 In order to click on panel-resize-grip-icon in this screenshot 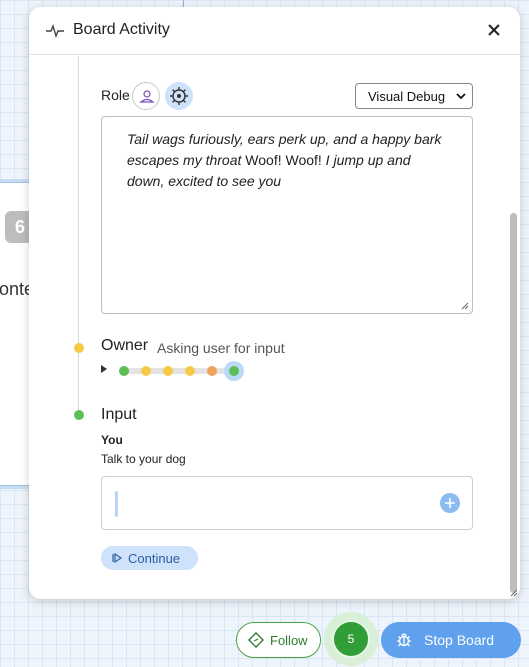, I will do `click(514, 593)`.